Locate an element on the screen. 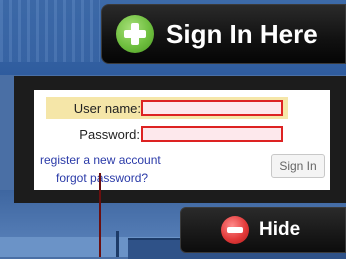 This screenshot has height=259, width=346. page-background-texture is located at coordinates (50, 31).